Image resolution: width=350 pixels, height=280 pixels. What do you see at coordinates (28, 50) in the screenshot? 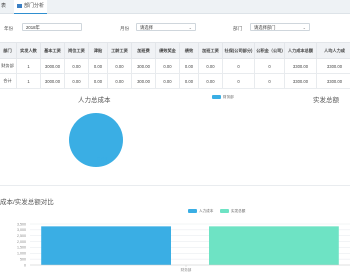
I see `col-header: 实发人数` at bounding box center [28, 50].